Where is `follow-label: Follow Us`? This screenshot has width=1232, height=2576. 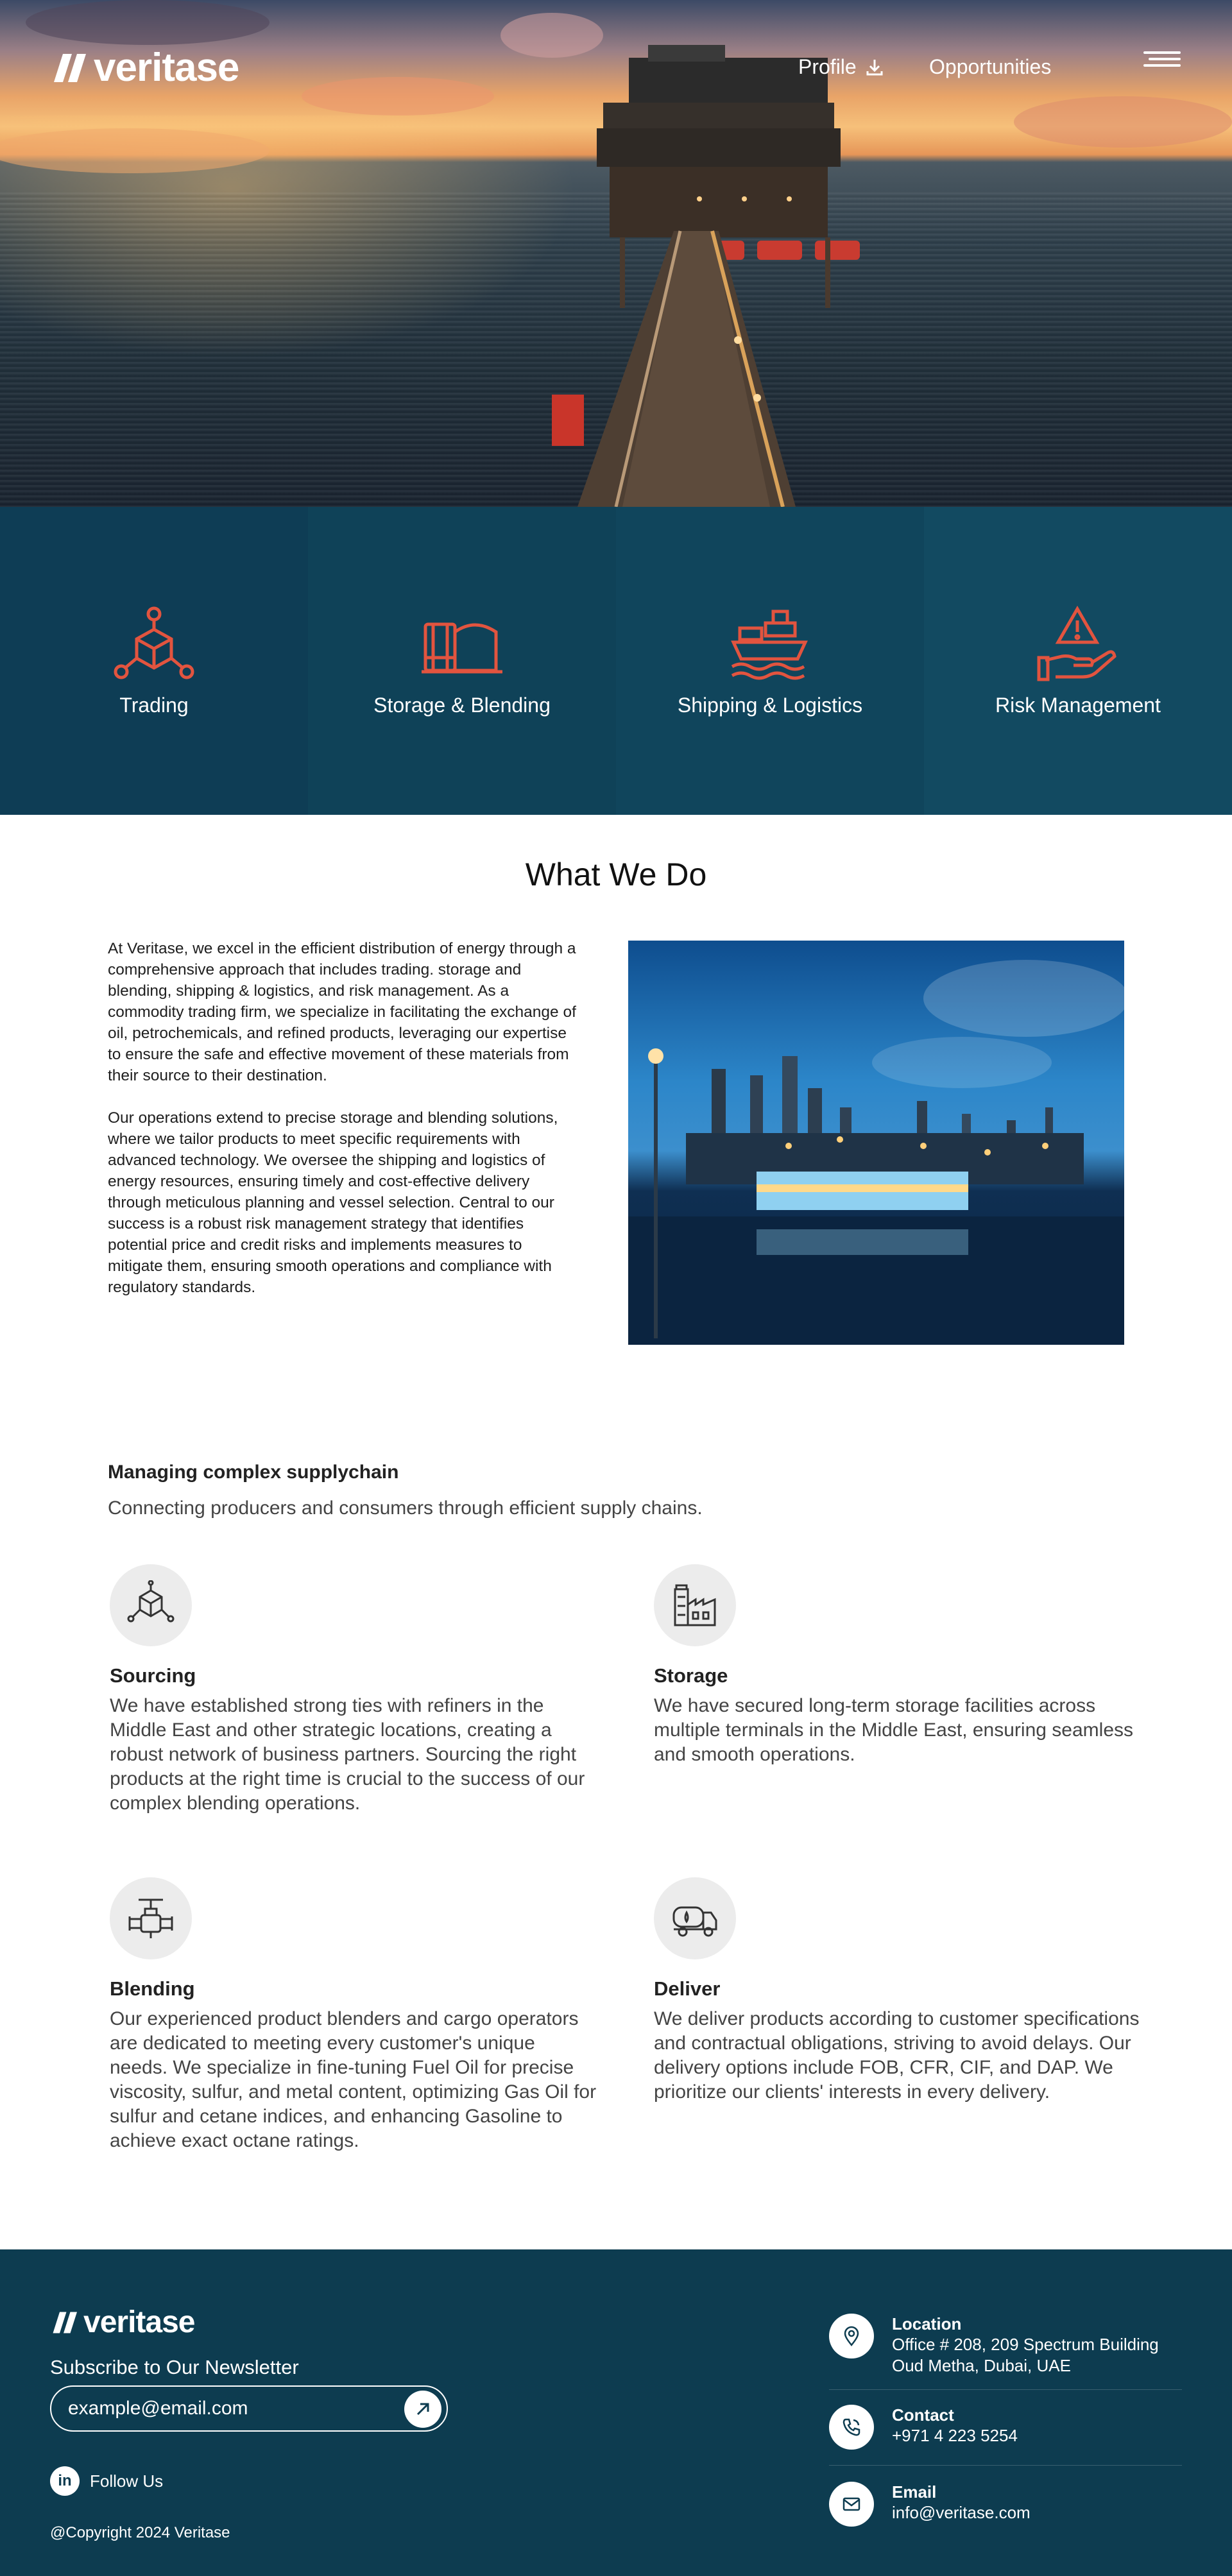 follow-label: Follow Us is located at coordinates (127, 2481).